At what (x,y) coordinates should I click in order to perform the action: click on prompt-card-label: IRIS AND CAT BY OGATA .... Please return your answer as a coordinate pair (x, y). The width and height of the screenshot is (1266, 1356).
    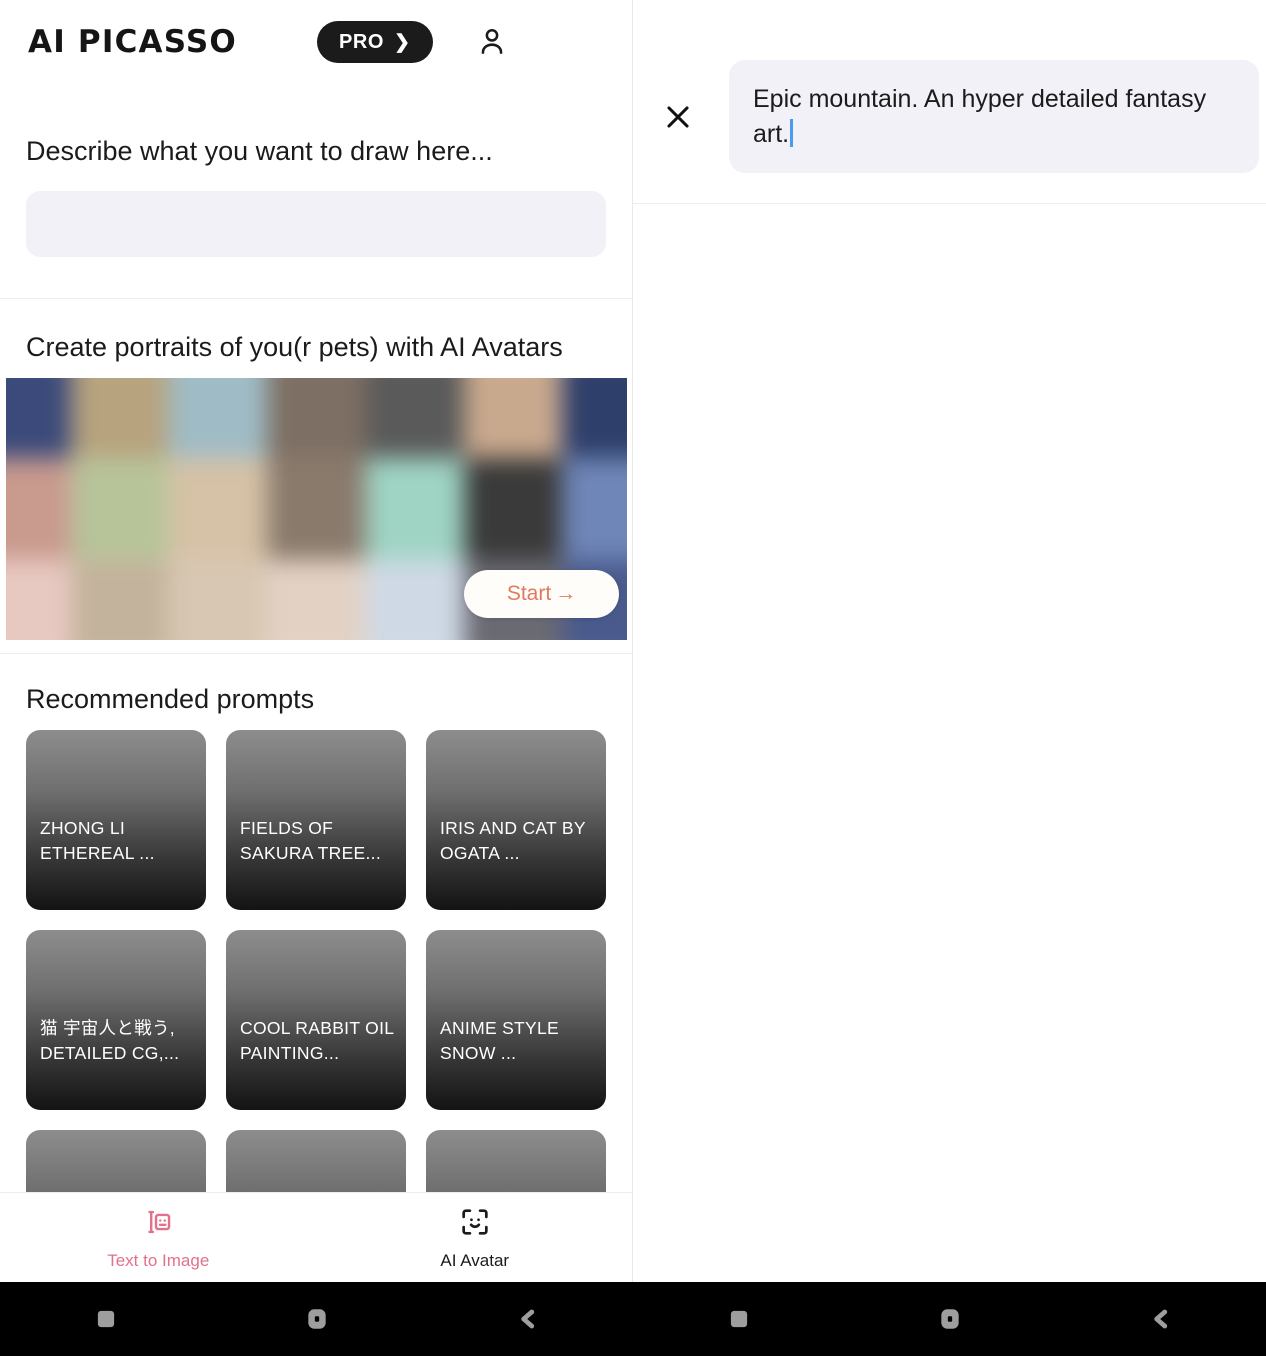
    Looking at the image, I should click on (513, 841).